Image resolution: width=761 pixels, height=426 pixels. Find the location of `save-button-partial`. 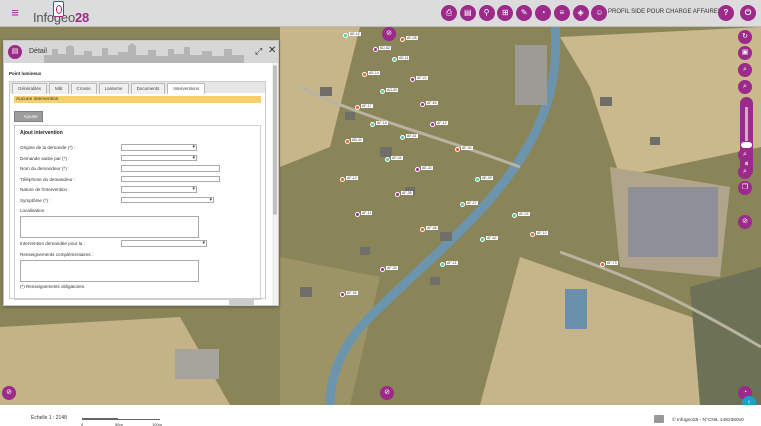

save-button-partial is located at coordinates (241, 302).